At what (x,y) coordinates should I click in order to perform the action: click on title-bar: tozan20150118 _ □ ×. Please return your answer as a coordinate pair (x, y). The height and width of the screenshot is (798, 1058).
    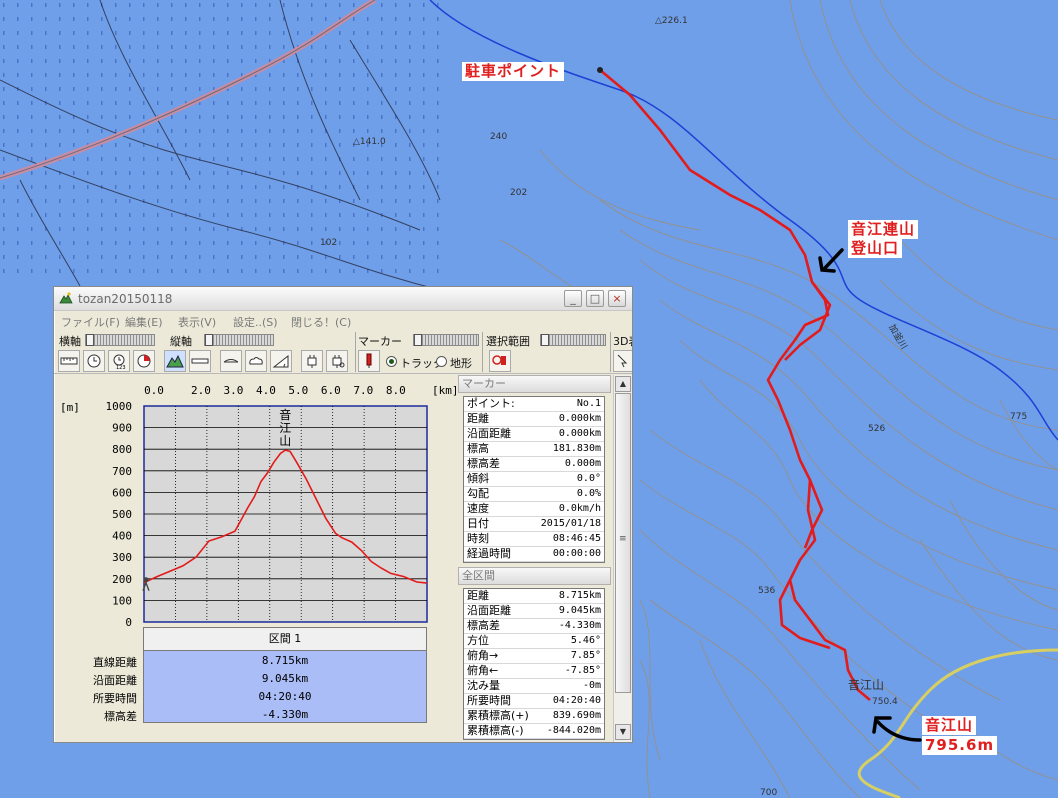
    Looking at the image, I should click on (343, 299).